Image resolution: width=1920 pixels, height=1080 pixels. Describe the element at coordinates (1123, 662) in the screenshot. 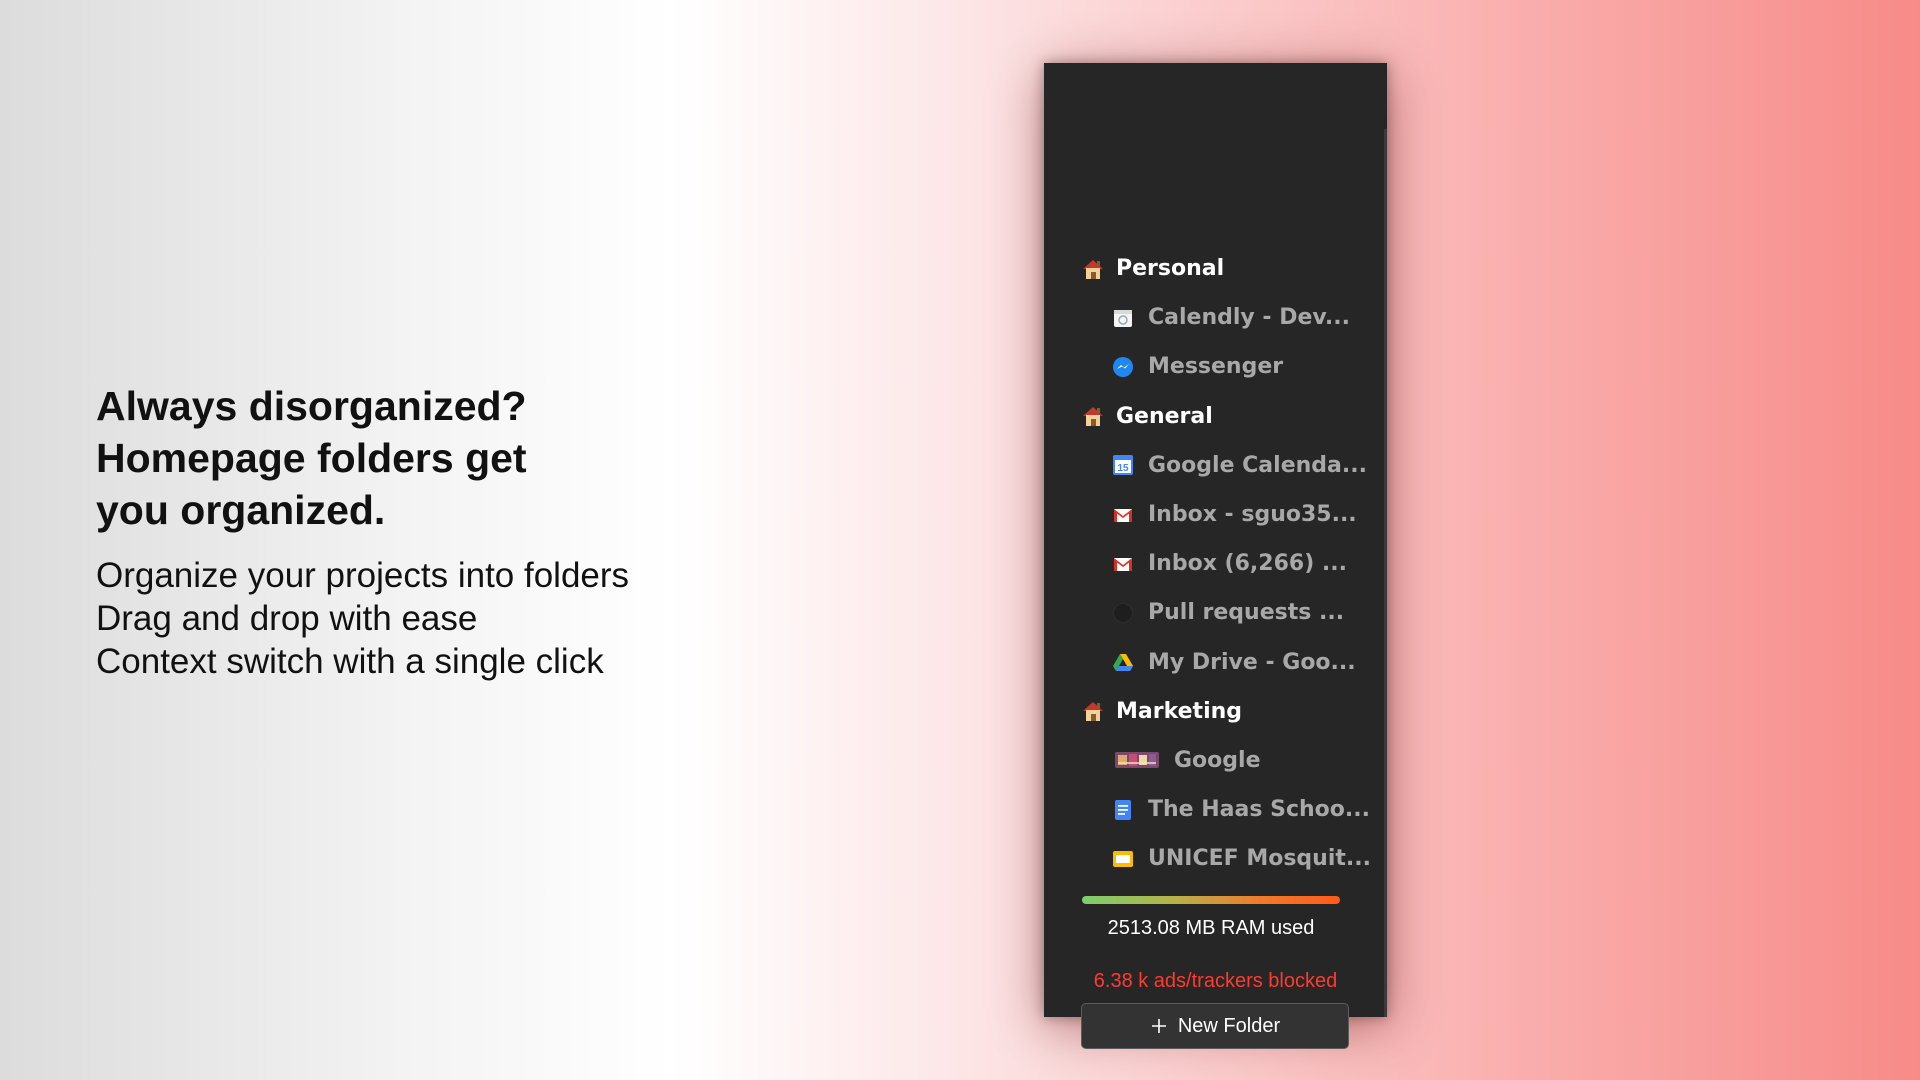

I see `google-drive-icon` at that location.